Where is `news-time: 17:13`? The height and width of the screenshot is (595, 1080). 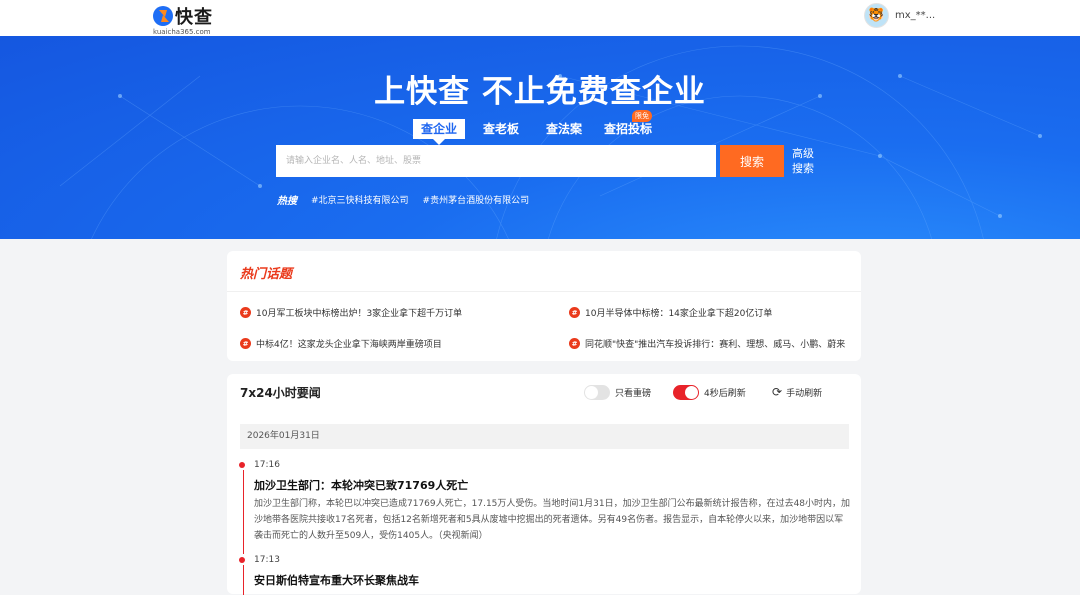
news-time: 17:13 is located at coordinates (267, 560).